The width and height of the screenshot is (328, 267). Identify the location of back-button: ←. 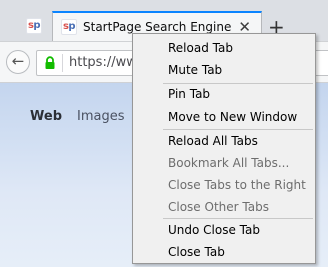
(18, 62).